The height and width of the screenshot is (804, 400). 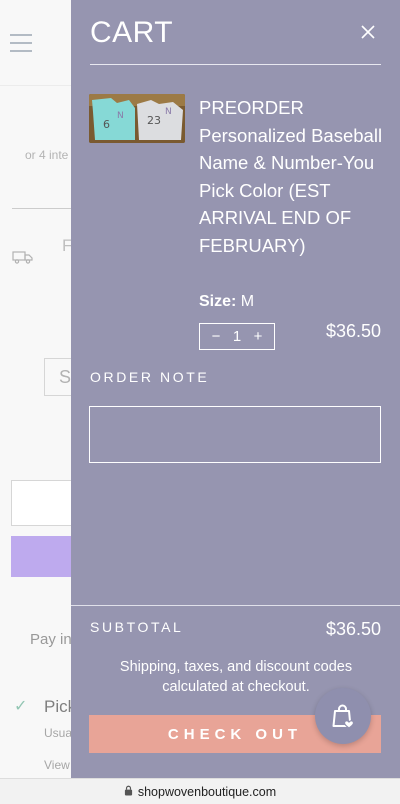 What do you see at coordinates (353, 331) in the screenshot?
I see `line-item-price: $36.50` at bounding box center [353, 331].